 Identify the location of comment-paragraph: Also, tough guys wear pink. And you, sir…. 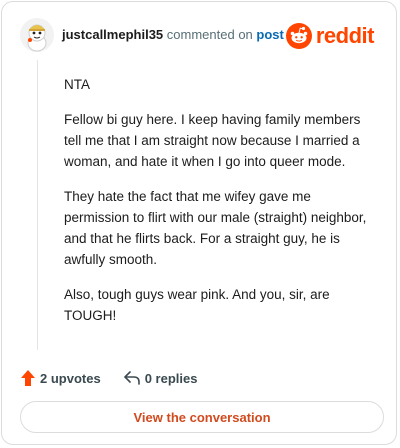
(197, 305).